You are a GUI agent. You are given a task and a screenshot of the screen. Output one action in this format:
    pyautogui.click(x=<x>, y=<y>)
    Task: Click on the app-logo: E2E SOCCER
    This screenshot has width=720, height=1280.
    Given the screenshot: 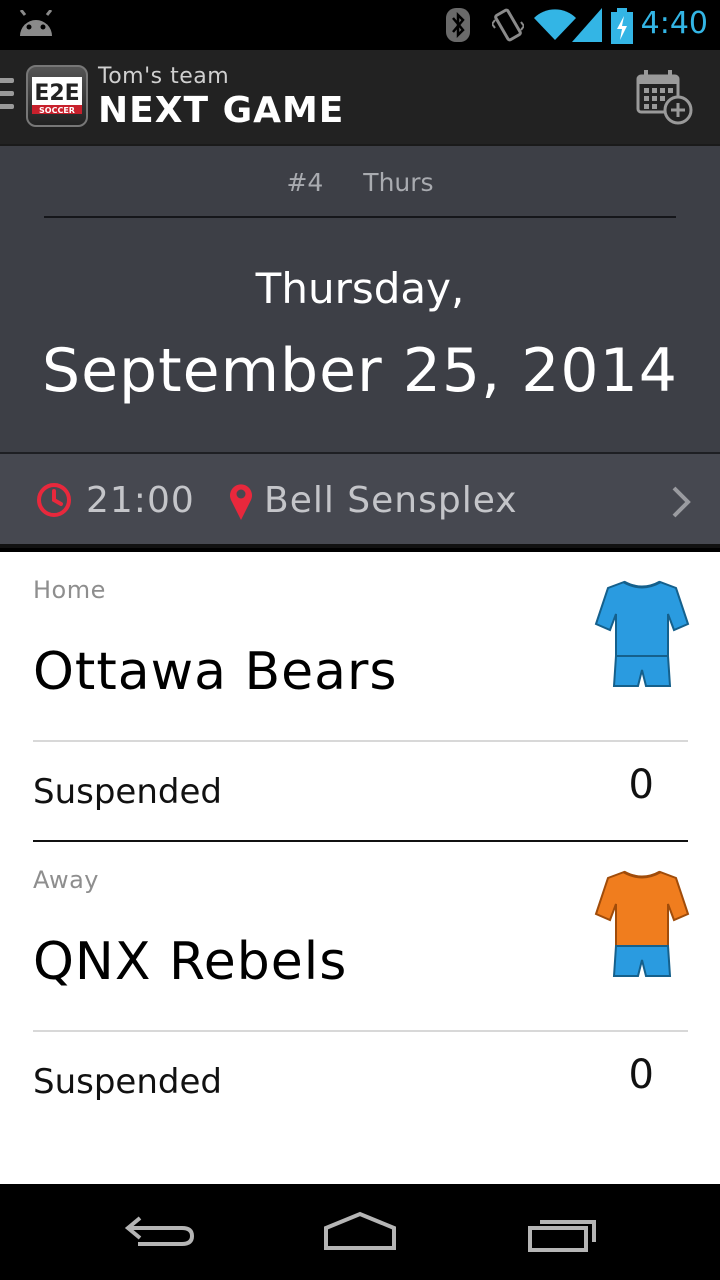 What is the action you would take?
    pyautogui.click(x=57, y=96)
    